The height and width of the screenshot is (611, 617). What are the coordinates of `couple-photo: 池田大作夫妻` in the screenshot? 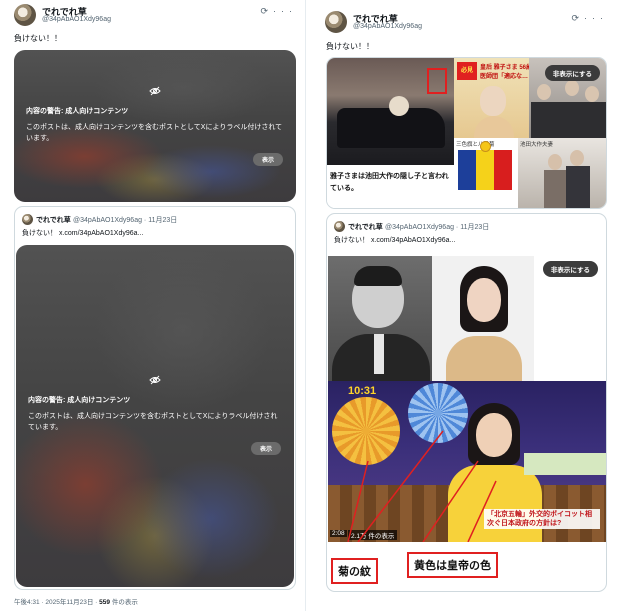 It's located at (562, 173).